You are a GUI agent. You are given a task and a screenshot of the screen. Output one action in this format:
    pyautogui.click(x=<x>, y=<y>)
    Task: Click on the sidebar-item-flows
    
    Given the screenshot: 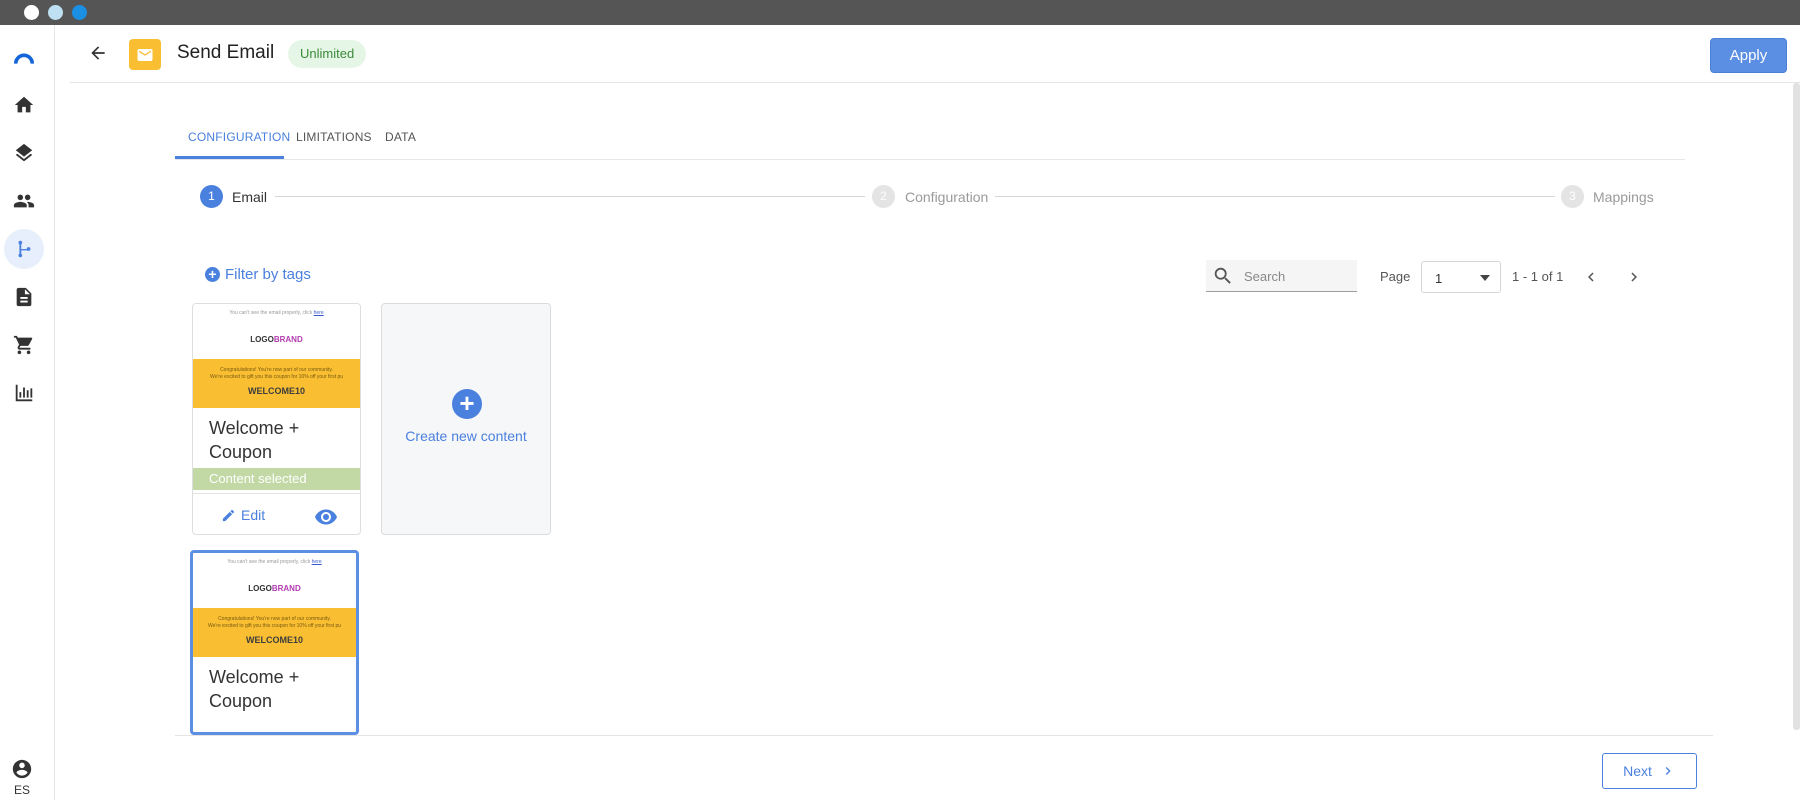 What is the action you would take?
    pyautogui.click(x=24, y=249)
    